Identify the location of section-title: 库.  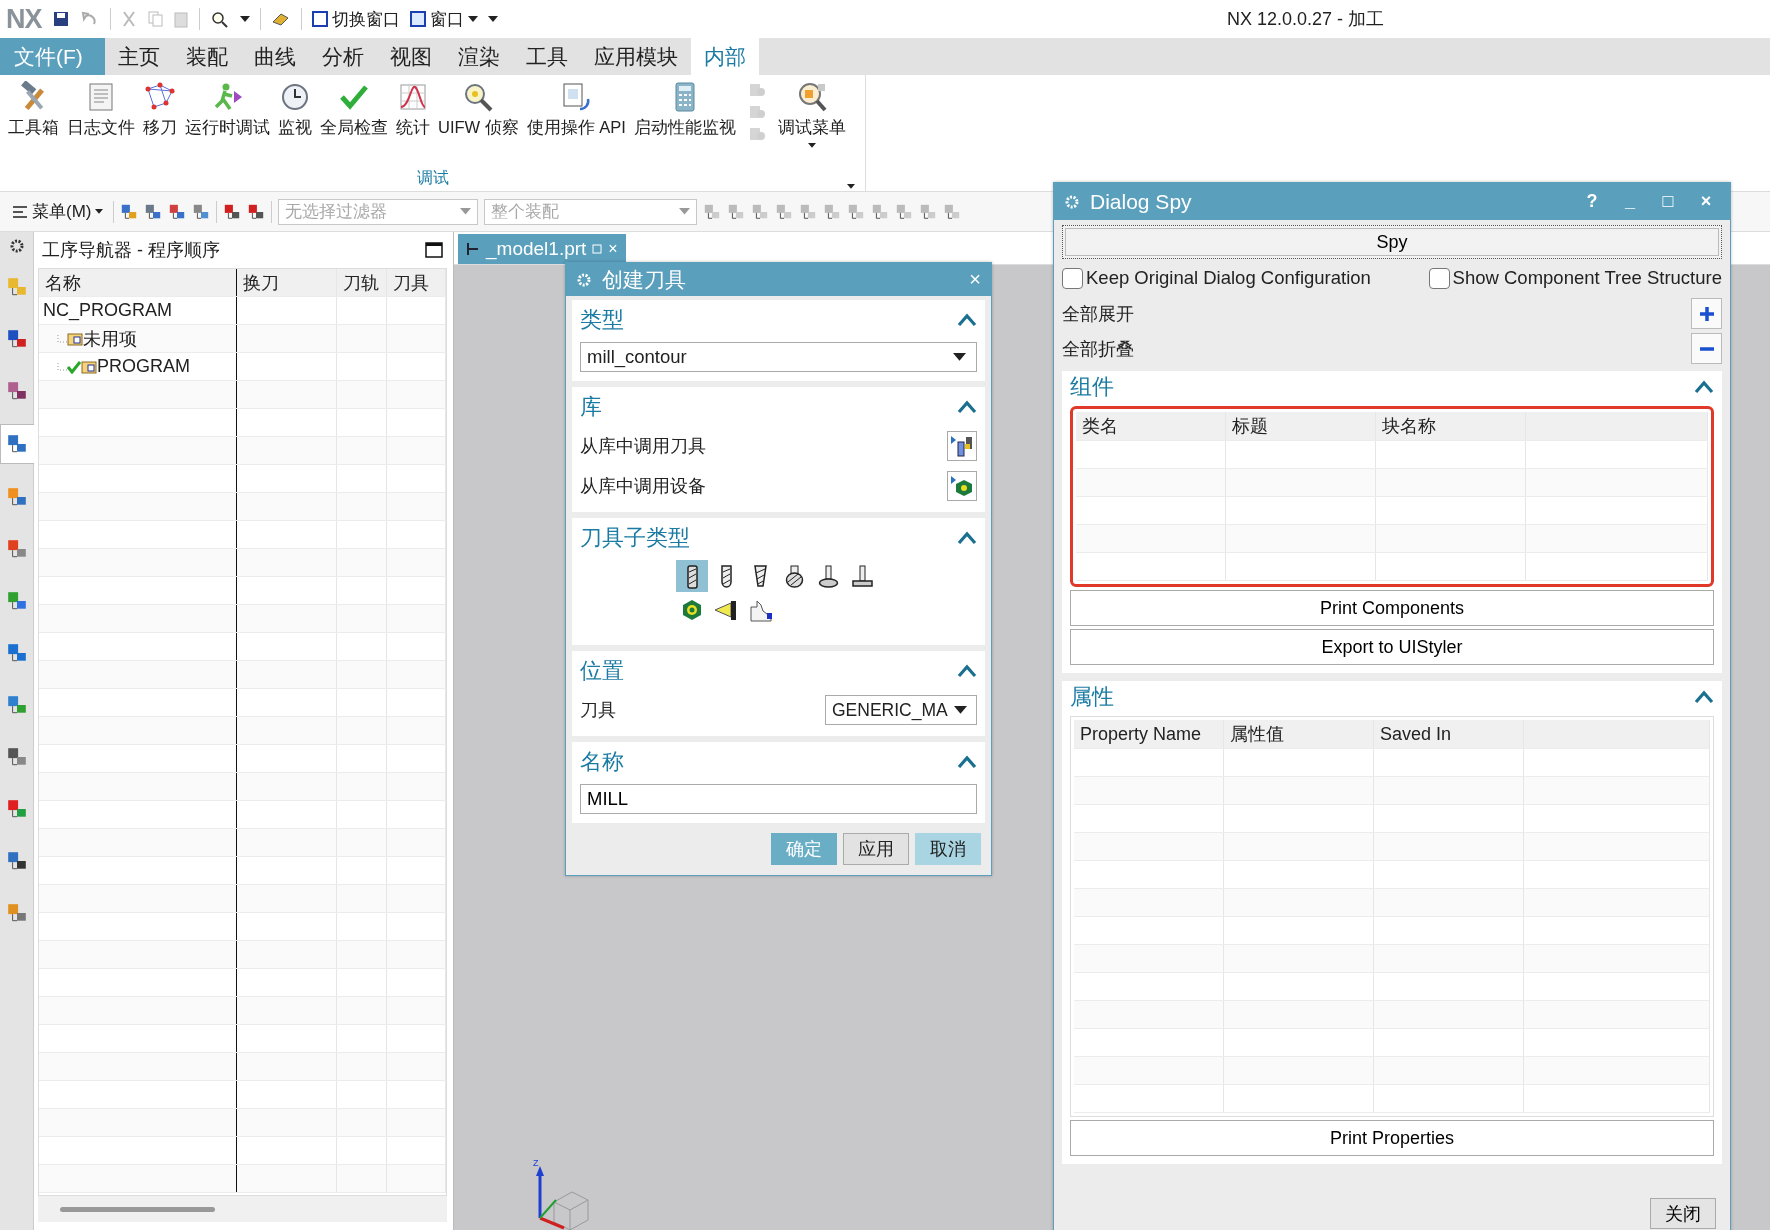
(591, 407).